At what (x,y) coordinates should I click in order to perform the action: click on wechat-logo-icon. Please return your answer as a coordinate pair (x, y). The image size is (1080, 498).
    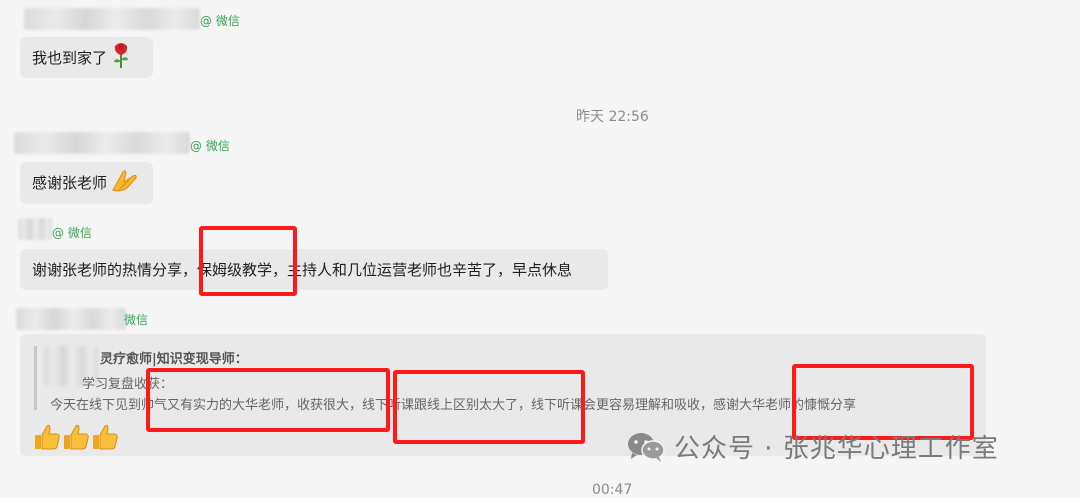
    Looking at the image, I should click on (646, 447).